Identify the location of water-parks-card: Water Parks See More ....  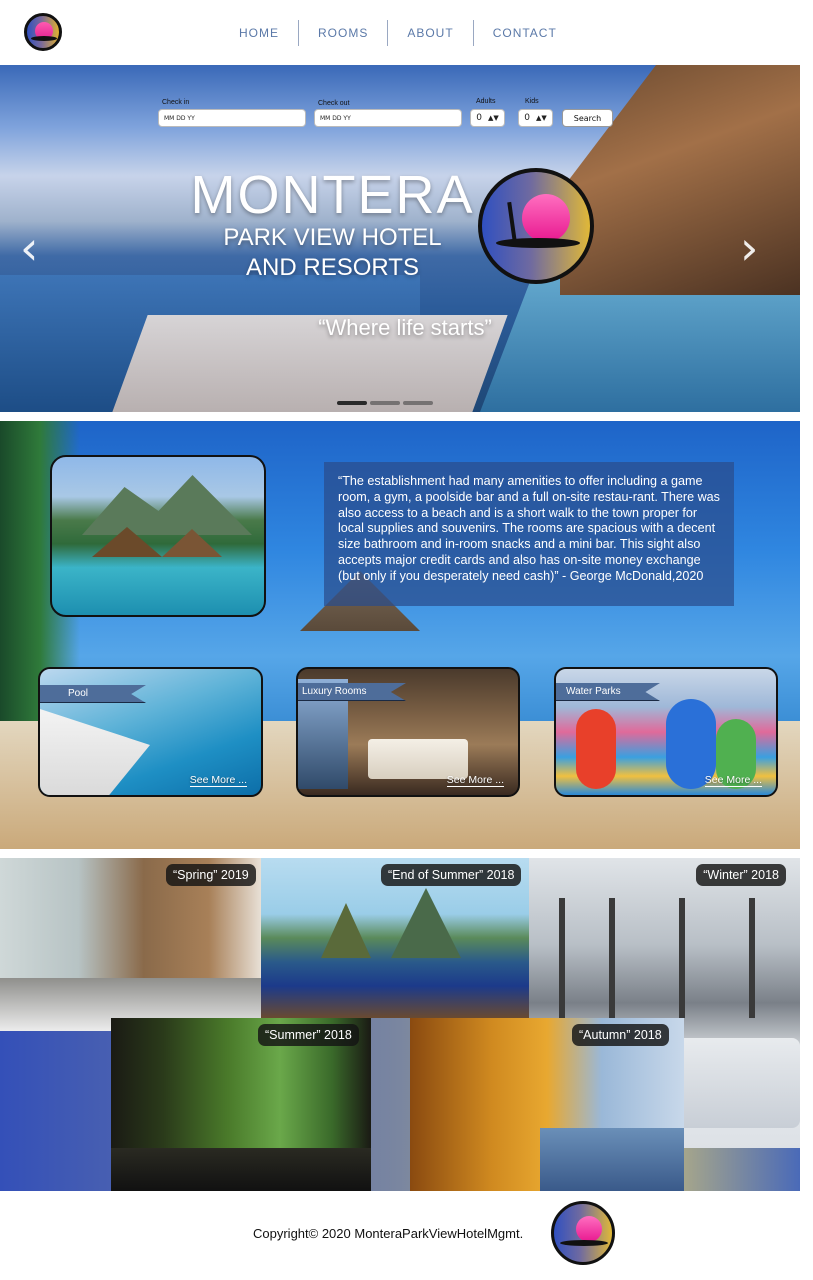
(666, 732).